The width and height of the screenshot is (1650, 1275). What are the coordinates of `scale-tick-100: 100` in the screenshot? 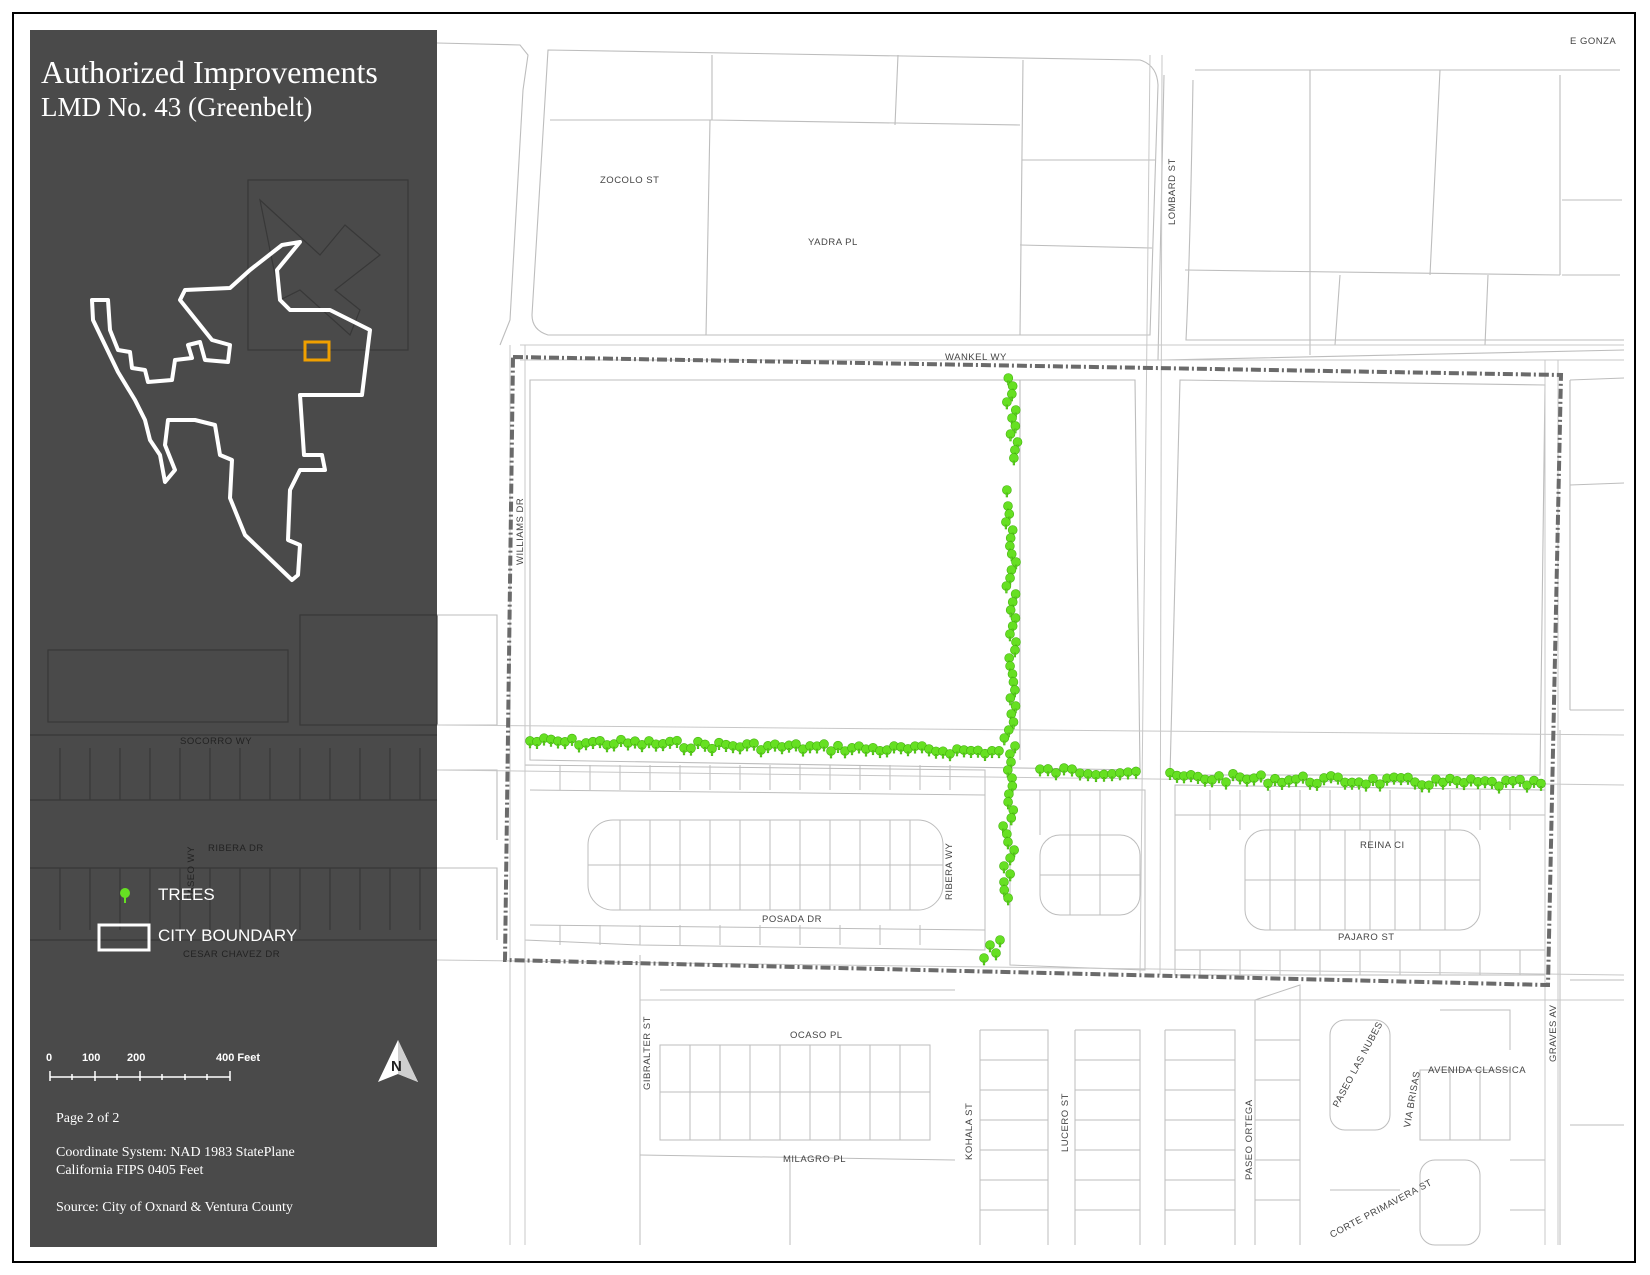 It's located at (91, 1058).